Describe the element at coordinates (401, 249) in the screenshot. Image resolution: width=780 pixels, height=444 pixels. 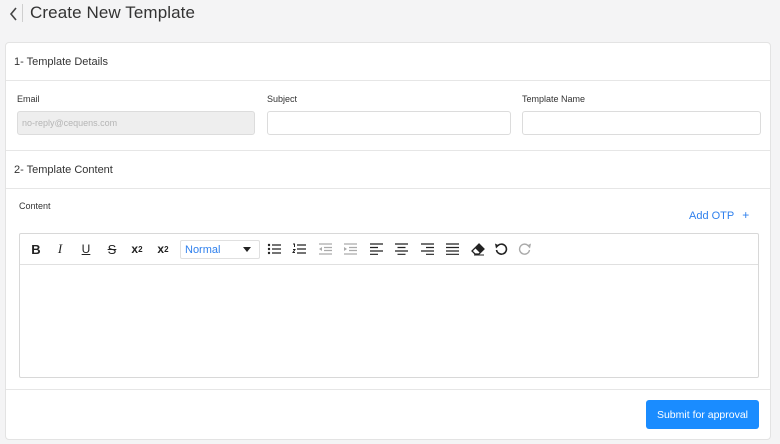
I see `align-center-icon` at that location.